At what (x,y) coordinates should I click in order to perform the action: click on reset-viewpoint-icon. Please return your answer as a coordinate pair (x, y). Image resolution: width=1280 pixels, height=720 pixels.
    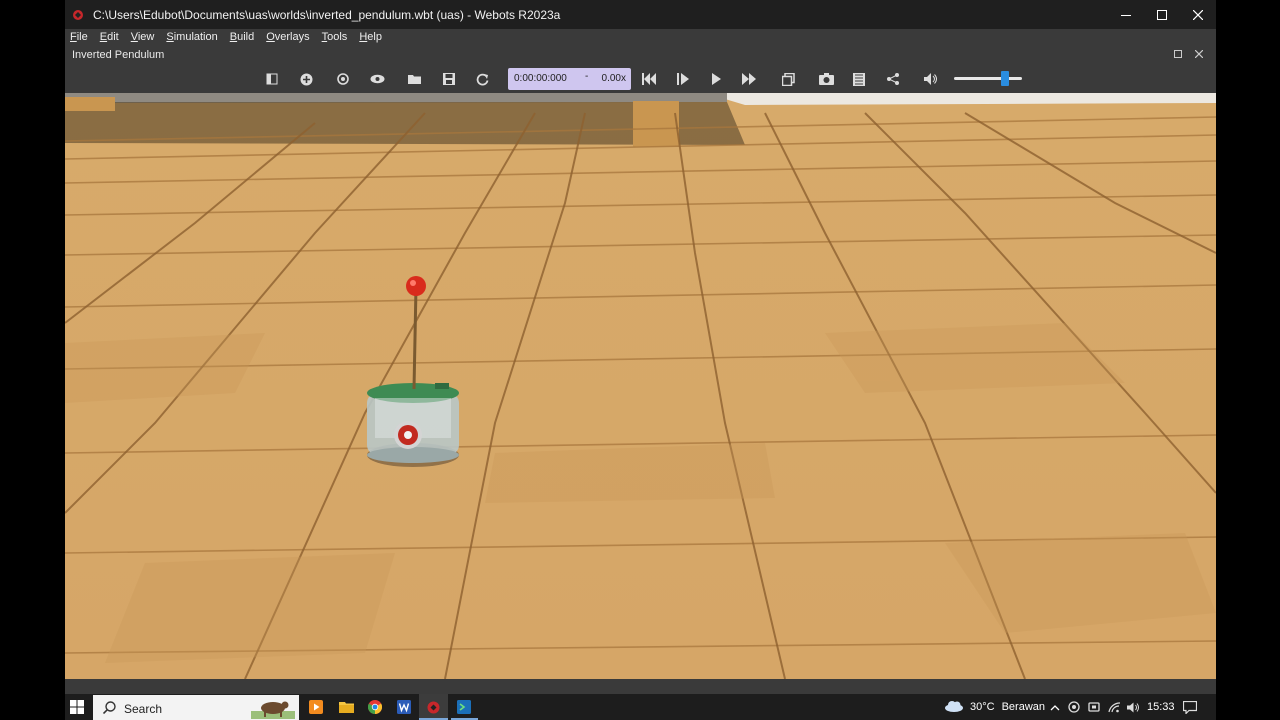
    Looking at the image, I should click on (343, 79).